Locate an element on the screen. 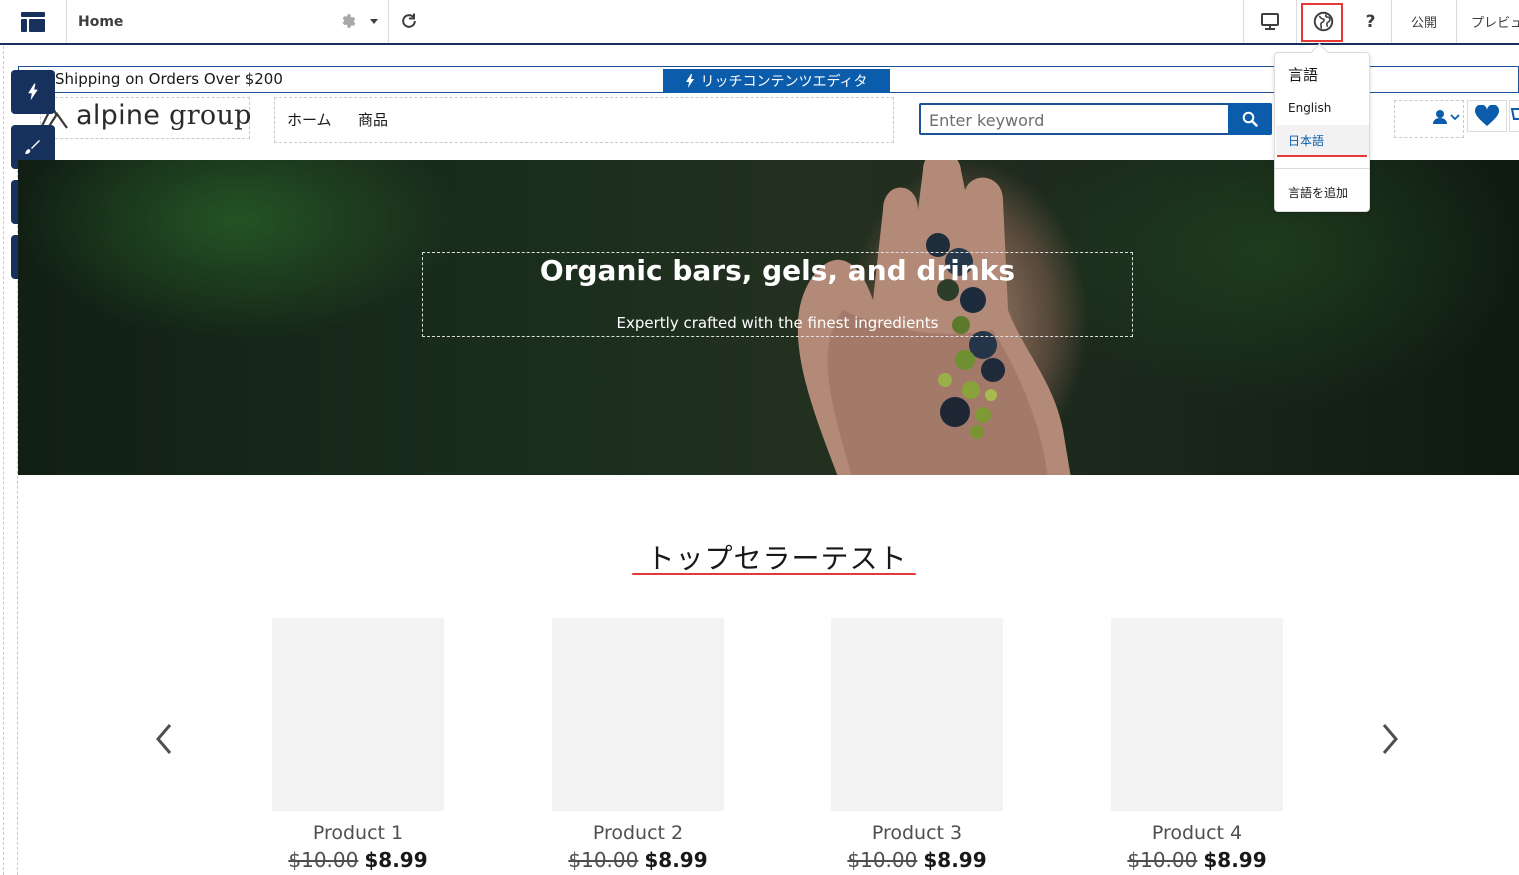  wishlist-button is located at coordinates (1487, 116).